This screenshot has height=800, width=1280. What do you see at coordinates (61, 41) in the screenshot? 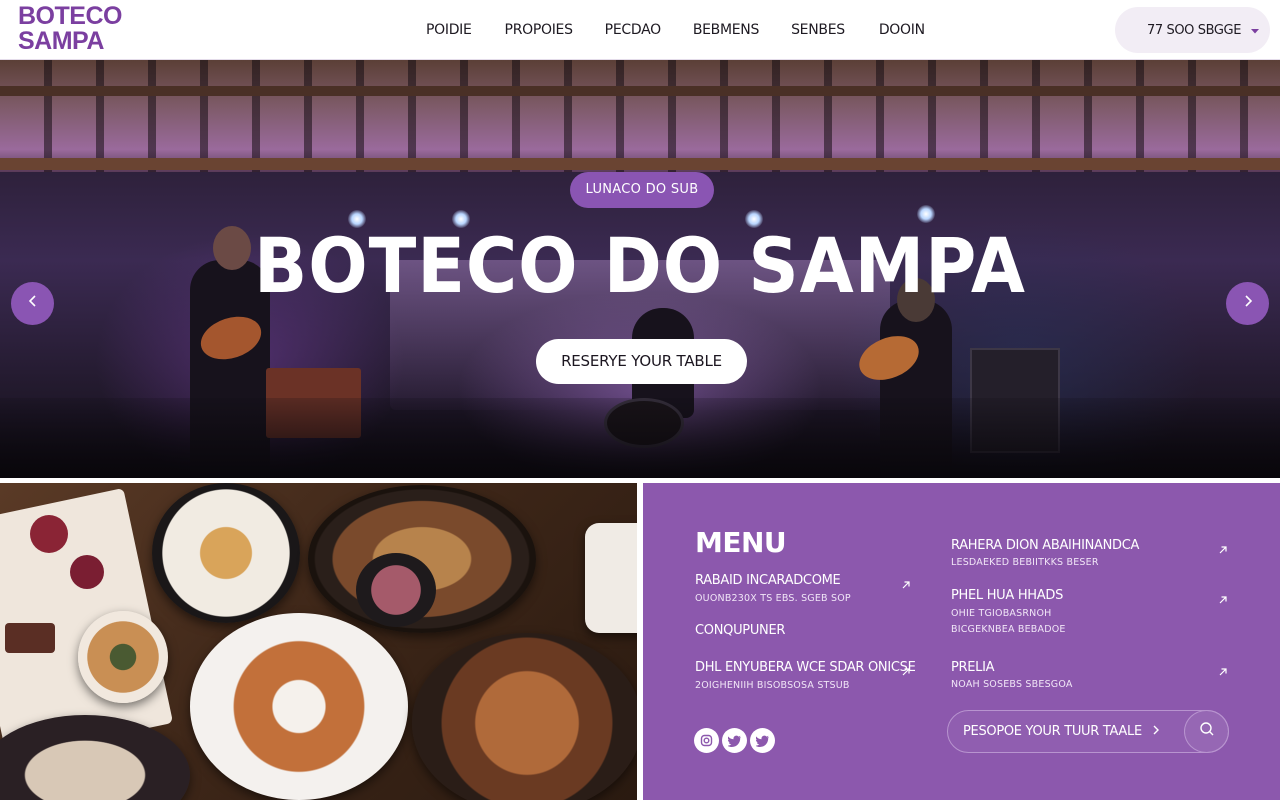
I see `logo-line-2: Sampa` at bounding box center [61, 41].